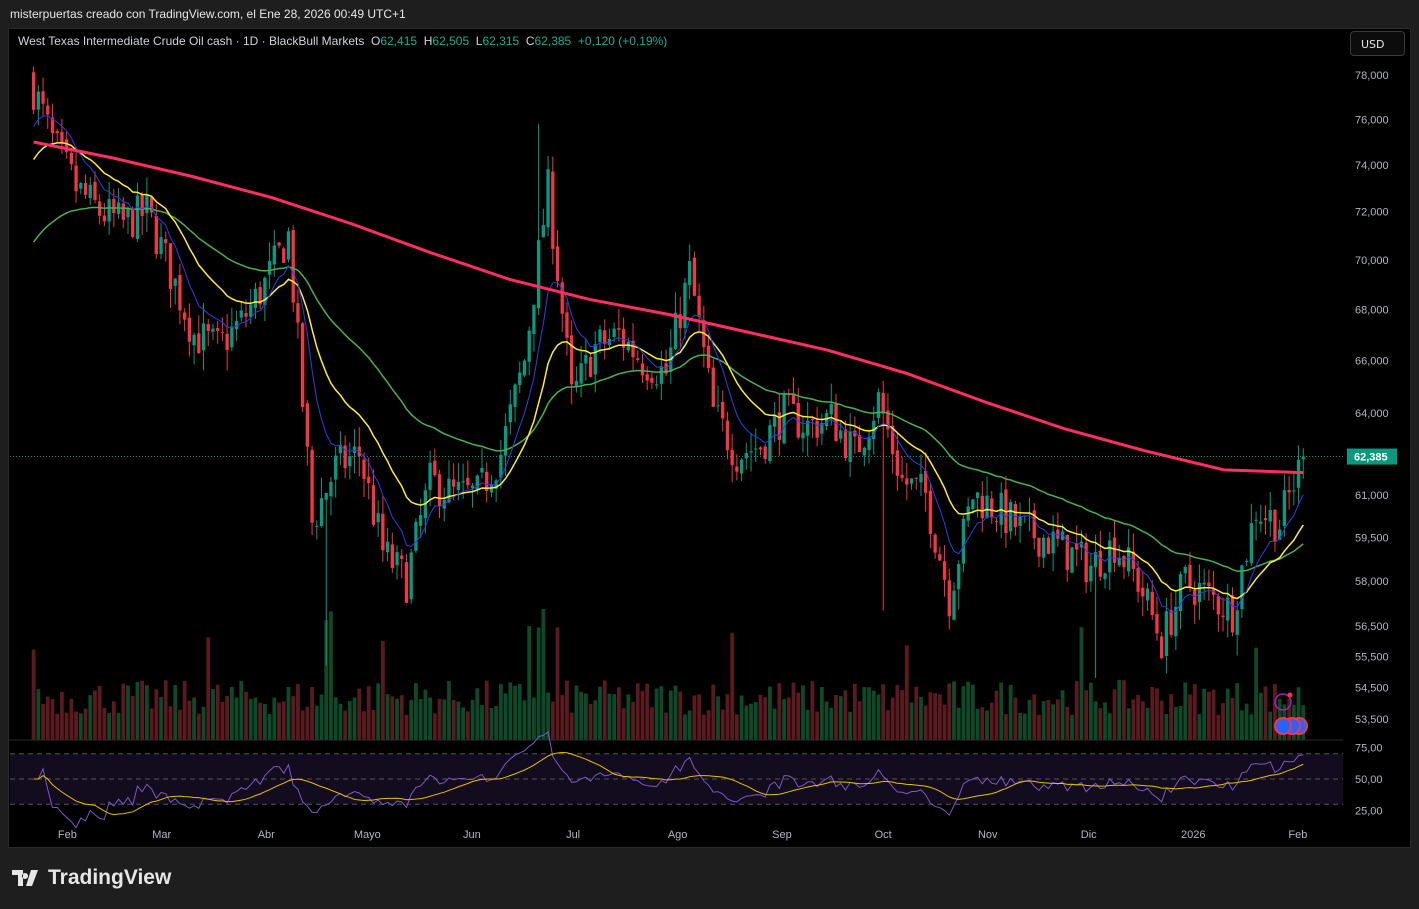  Describe the element at coordinates (501, 41) in the screenshot. I see `low-value: 62,315` at that location.